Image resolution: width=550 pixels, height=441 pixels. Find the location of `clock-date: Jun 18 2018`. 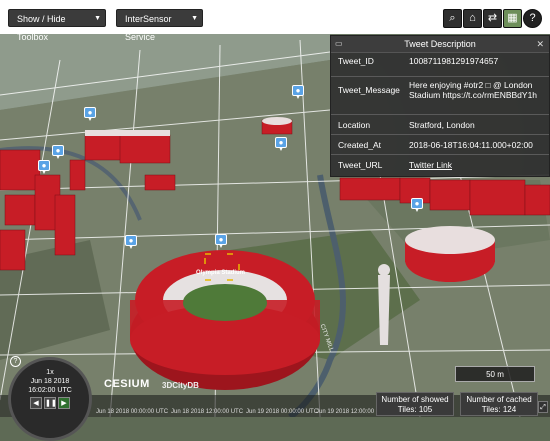

clock-date: Jun 18 2018 is located at coordinates (50, 381).